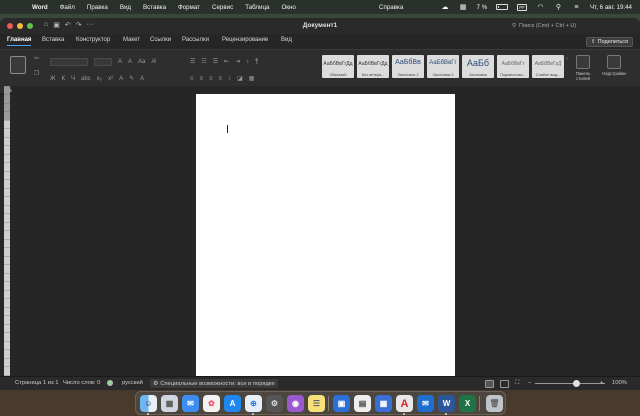  What do you see at coordinates (154, 7) in the screenshot?
I see `menu-insert: Вставка` at bounding box center [154, 7].